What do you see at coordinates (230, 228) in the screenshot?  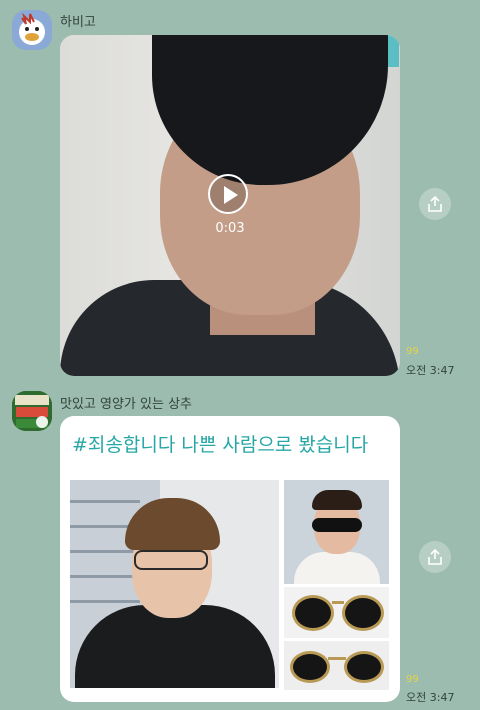 I see `video-duration: 0:03` at bounding box center [230, 228].